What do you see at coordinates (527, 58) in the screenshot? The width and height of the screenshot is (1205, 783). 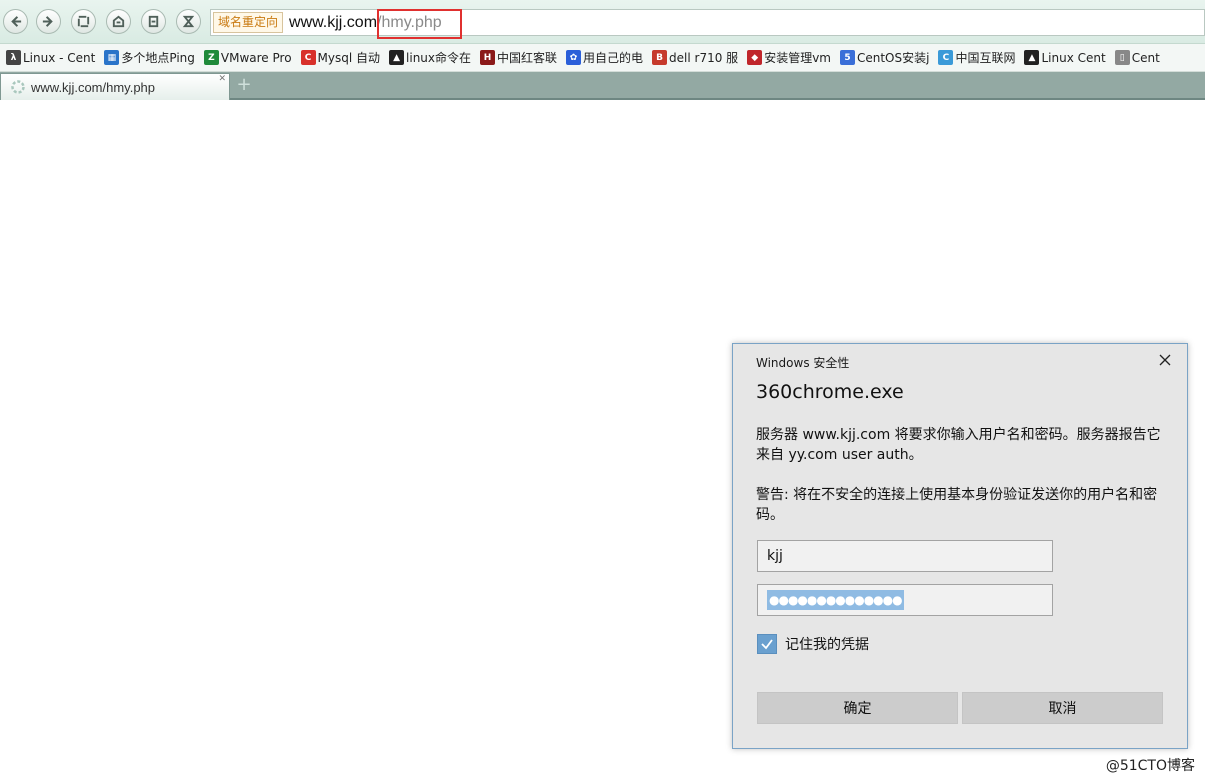 I see `bookmark-label: 中国红客联` at bounding box center [527, 58].